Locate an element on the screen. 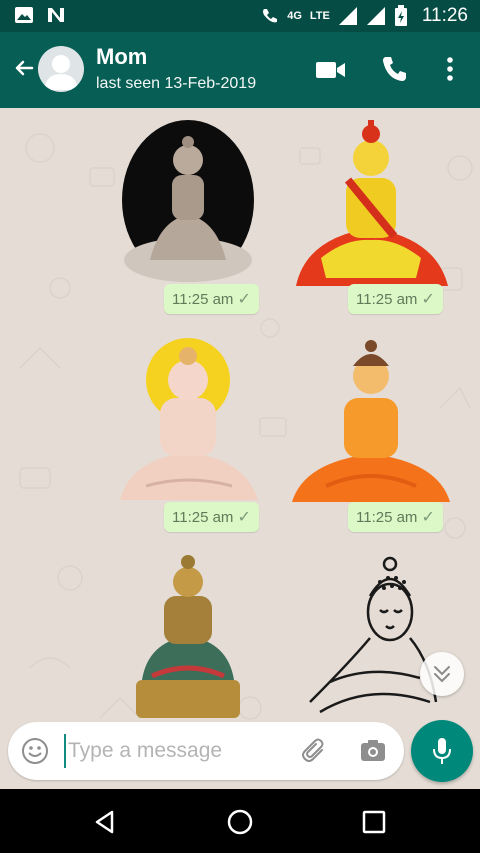 This screenshot has height=853, width=480. status-bar: 4G LTE 11:26 is located at coordinates (240, 16).